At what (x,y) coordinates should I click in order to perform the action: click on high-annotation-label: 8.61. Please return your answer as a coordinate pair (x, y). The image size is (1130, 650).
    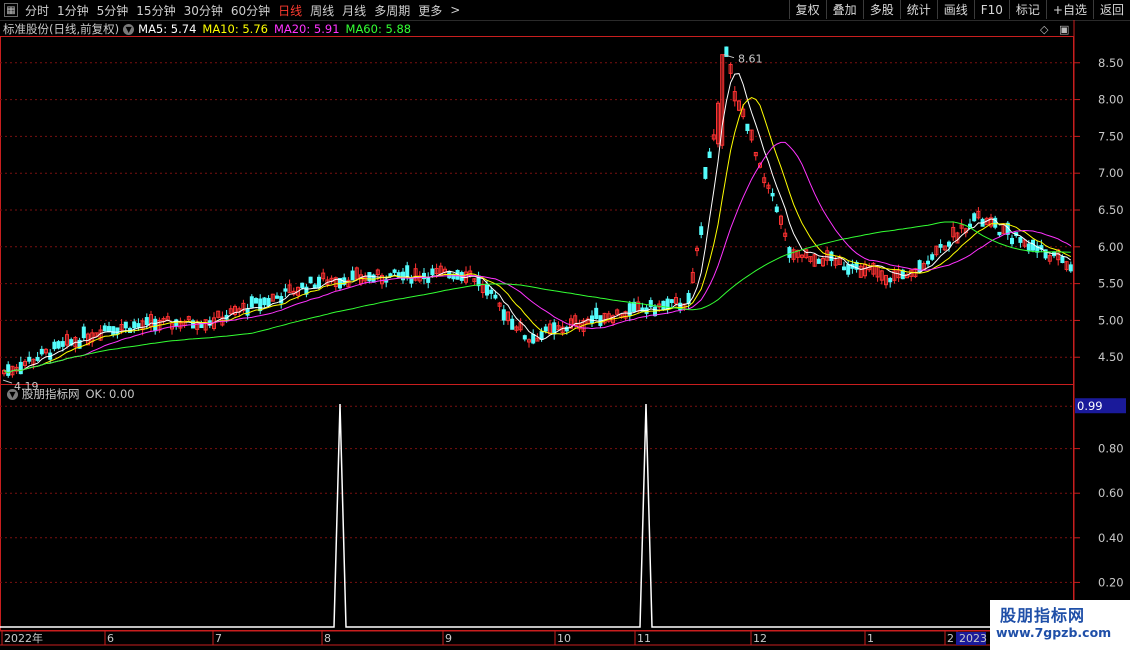
    Looking at the image, I should click on (750, 59).